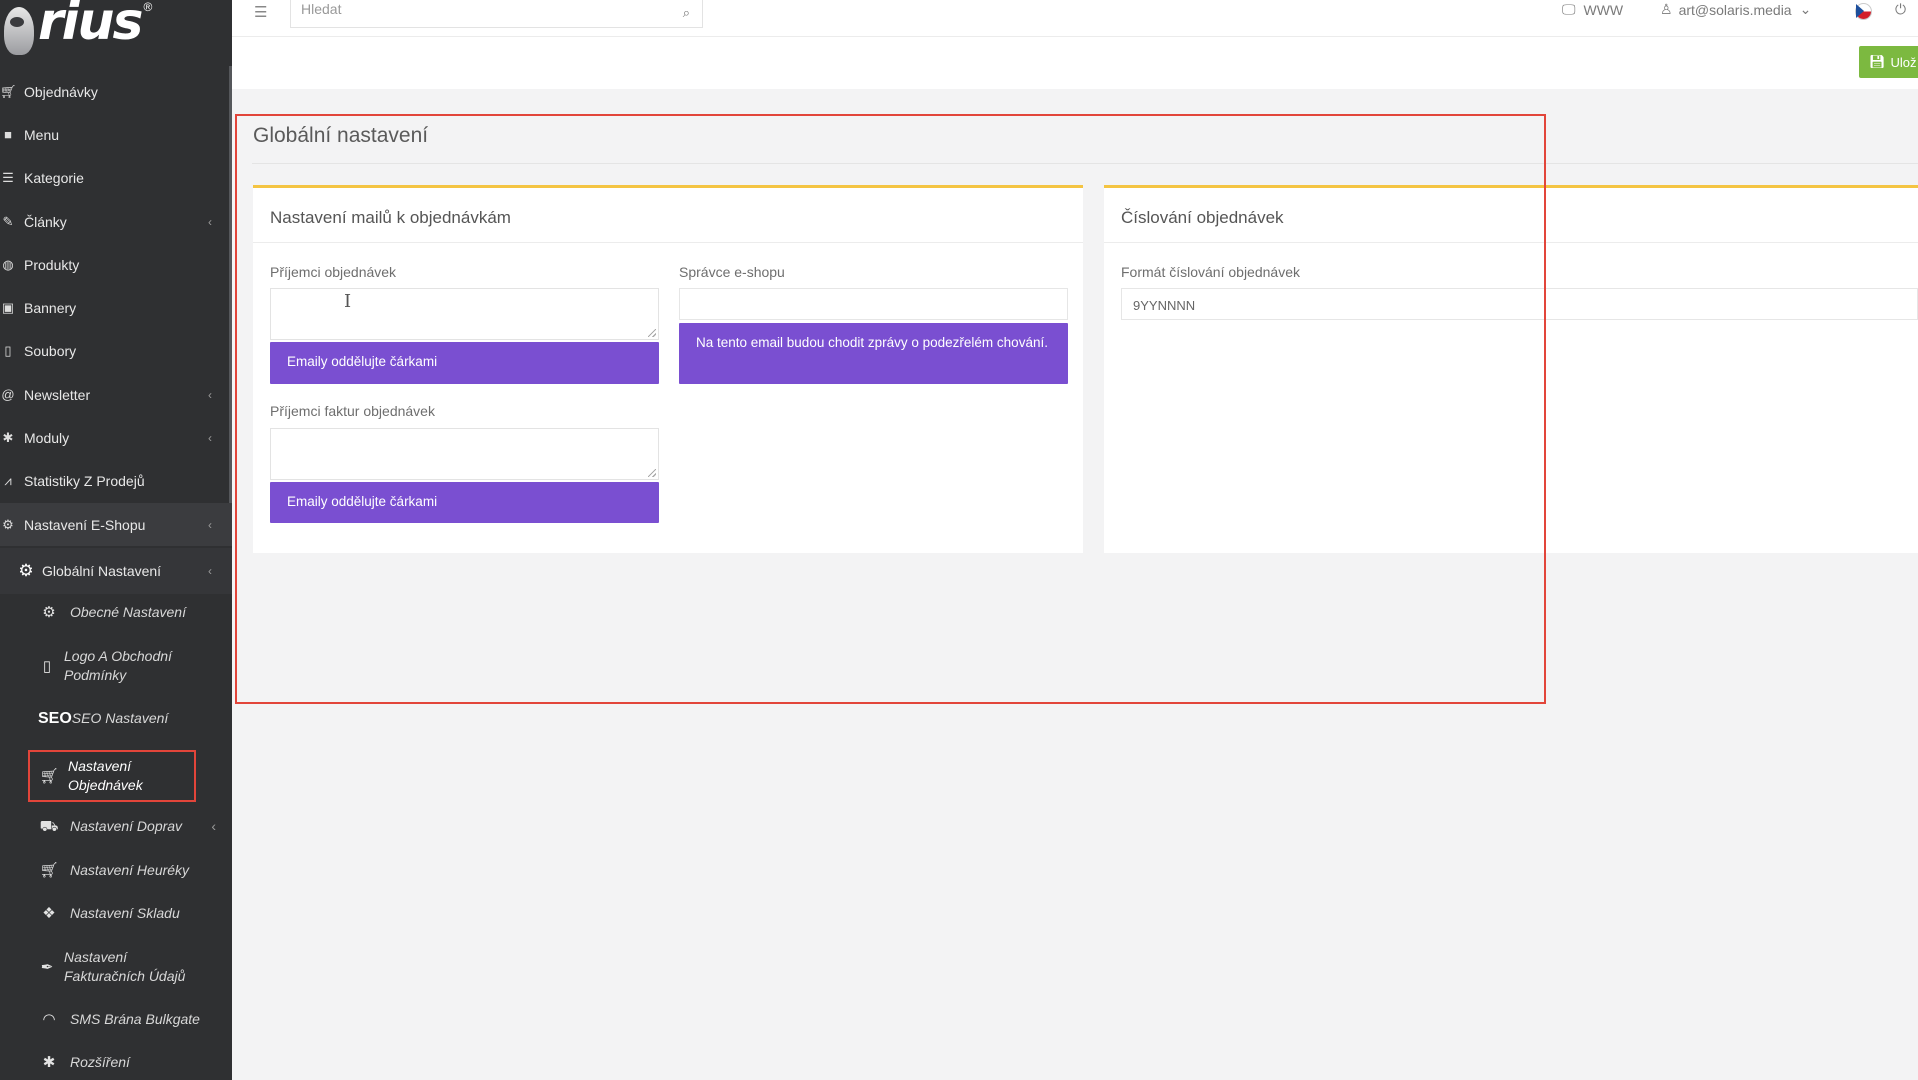  Describe the element at coordinates (116, 91) in the screenshot. I see `sidebar-item-objednavky: 🛒︎ Objednávky` at that location.